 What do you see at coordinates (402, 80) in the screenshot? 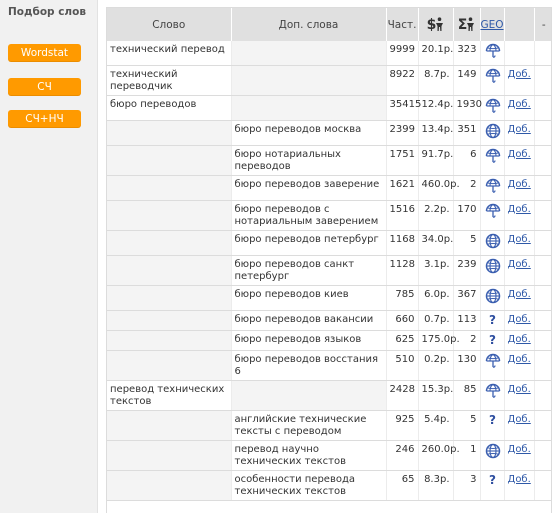
I see `cell-frequency: 8922` at bounding box center [402, 80].